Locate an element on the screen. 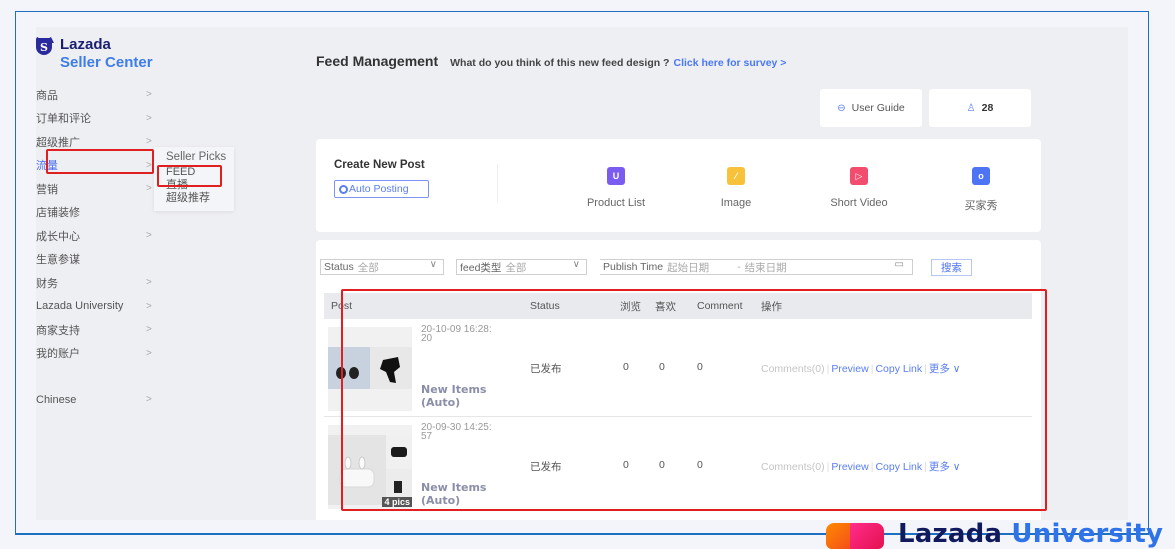  language-selector: Chinese > is located at coordinates (96, 400).